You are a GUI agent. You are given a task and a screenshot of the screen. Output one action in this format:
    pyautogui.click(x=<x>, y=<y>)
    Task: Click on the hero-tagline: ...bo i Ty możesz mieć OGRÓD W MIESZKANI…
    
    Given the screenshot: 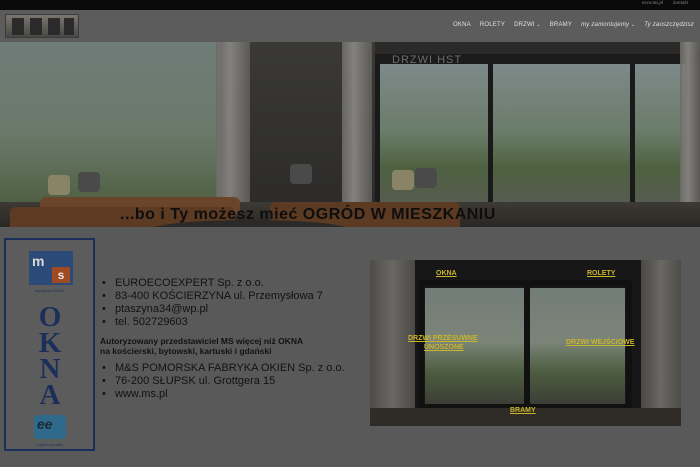 What is the action you would take?
    pyautogui.click(x=308, y=214)
    